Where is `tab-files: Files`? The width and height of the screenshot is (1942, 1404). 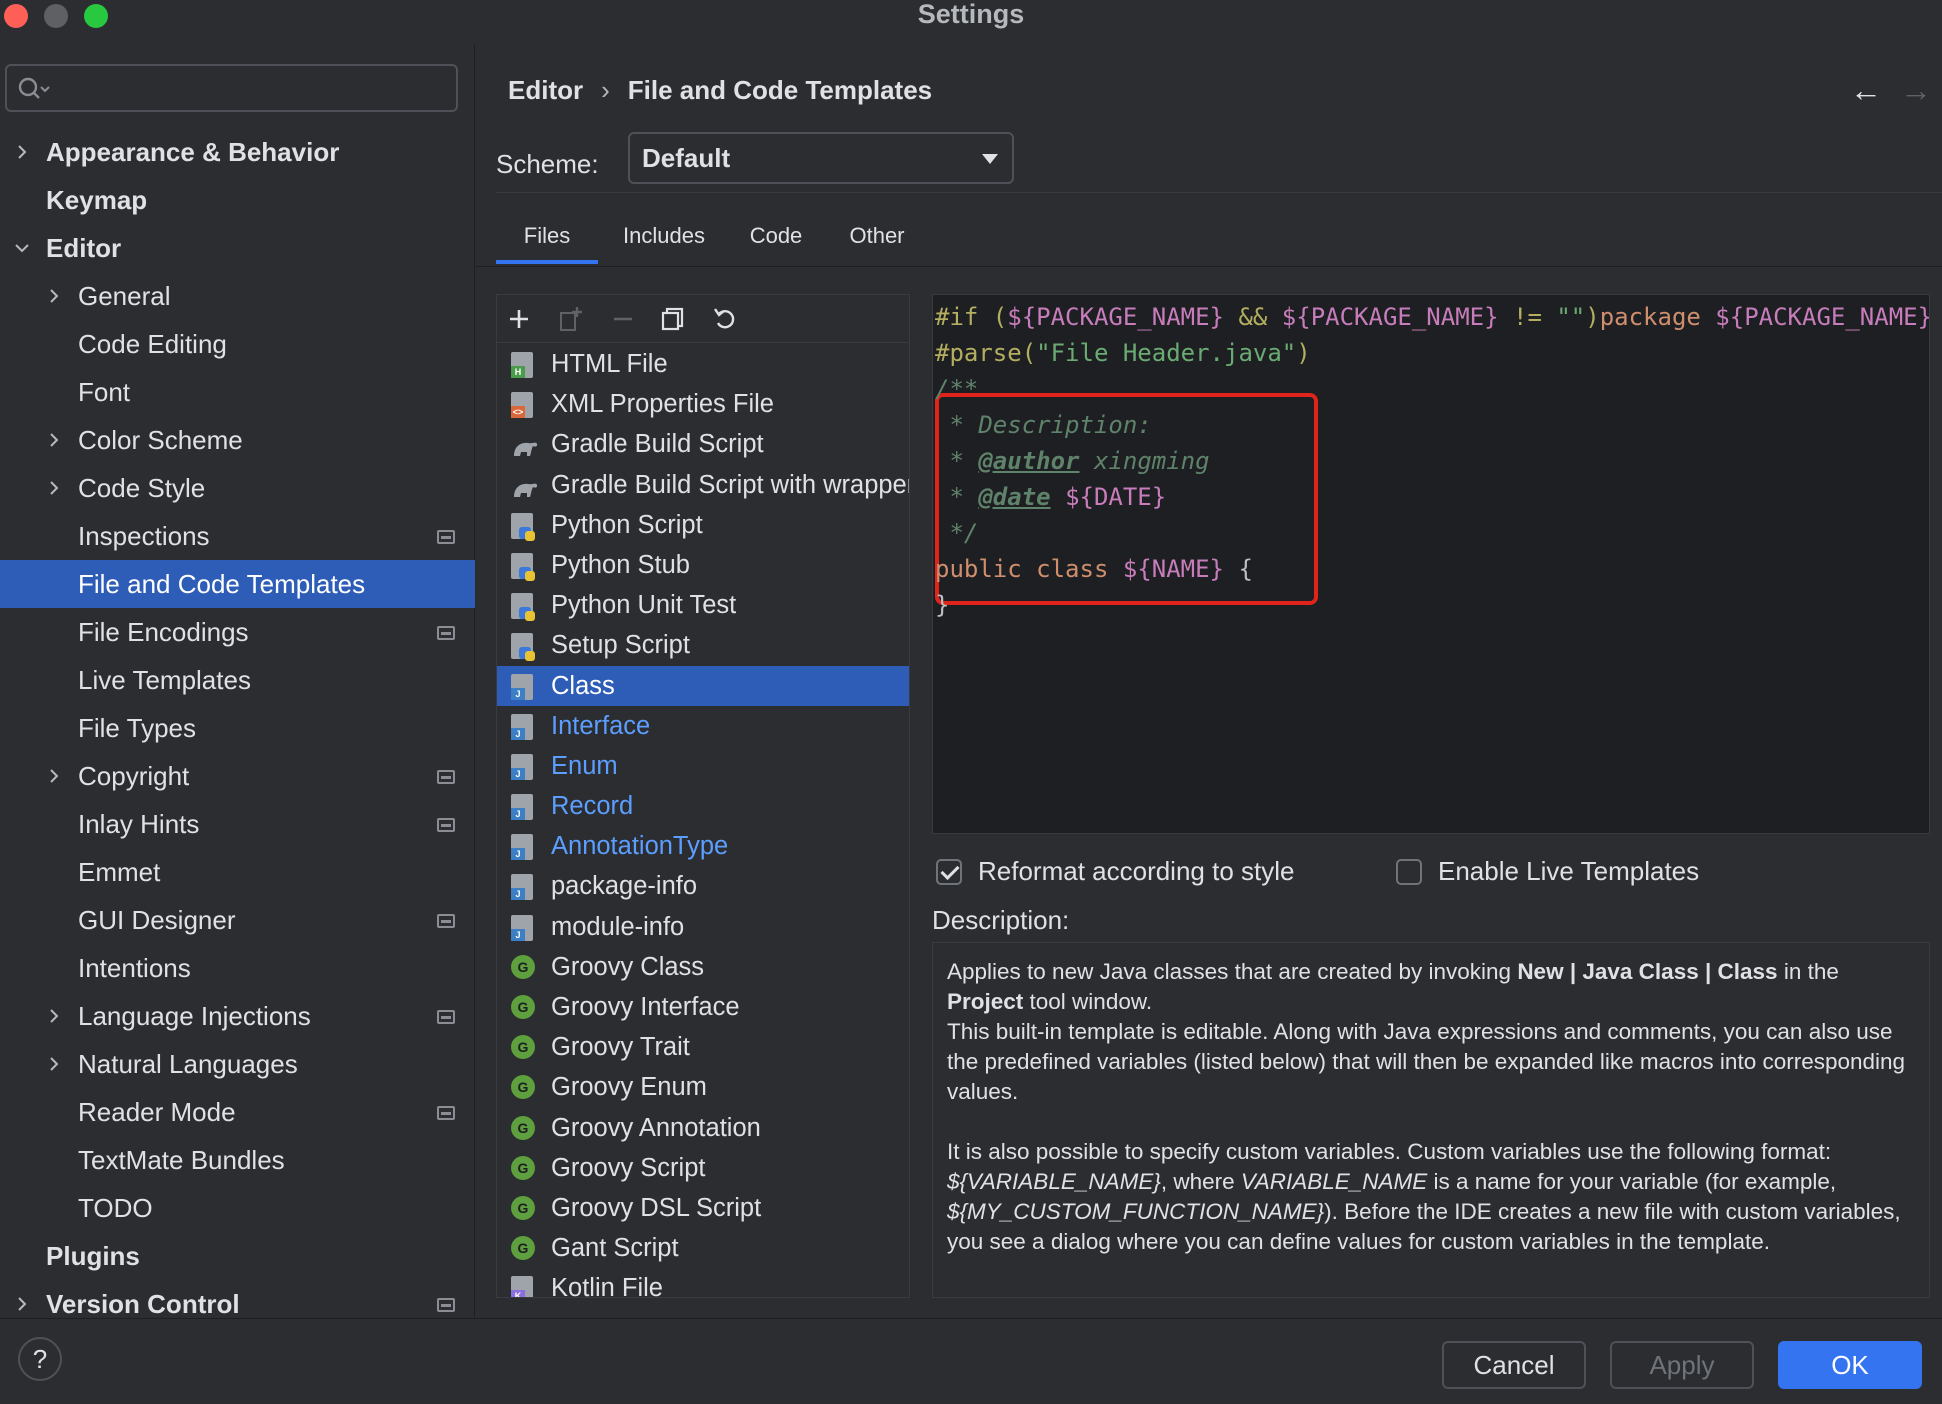 tab-files: Files is located at coordinates (547, 242).